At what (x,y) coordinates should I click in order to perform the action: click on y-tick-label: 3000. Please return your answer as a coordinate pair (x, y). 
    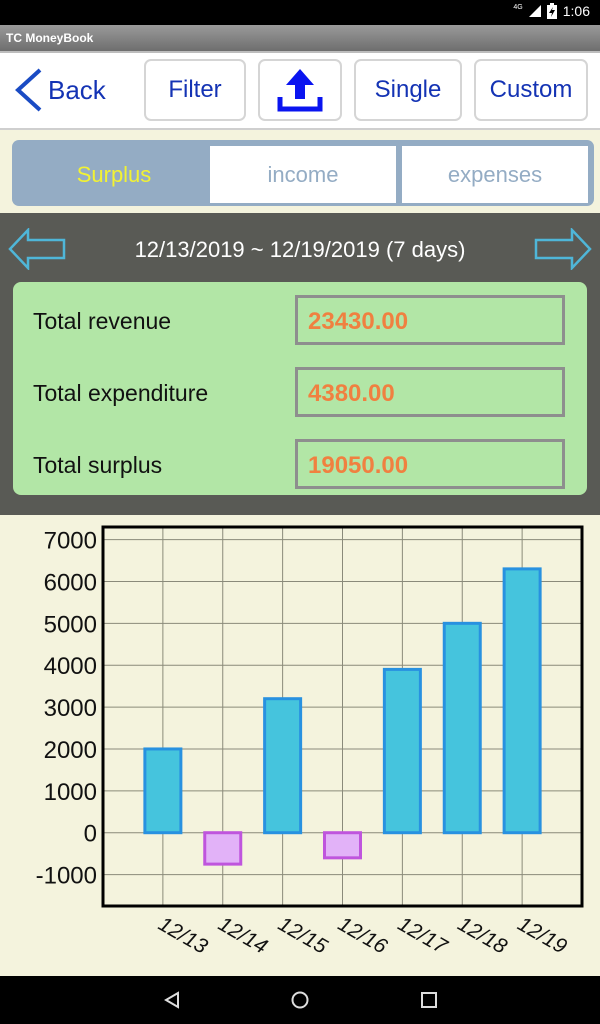
    Looking at the image, I should click on (70, 708).